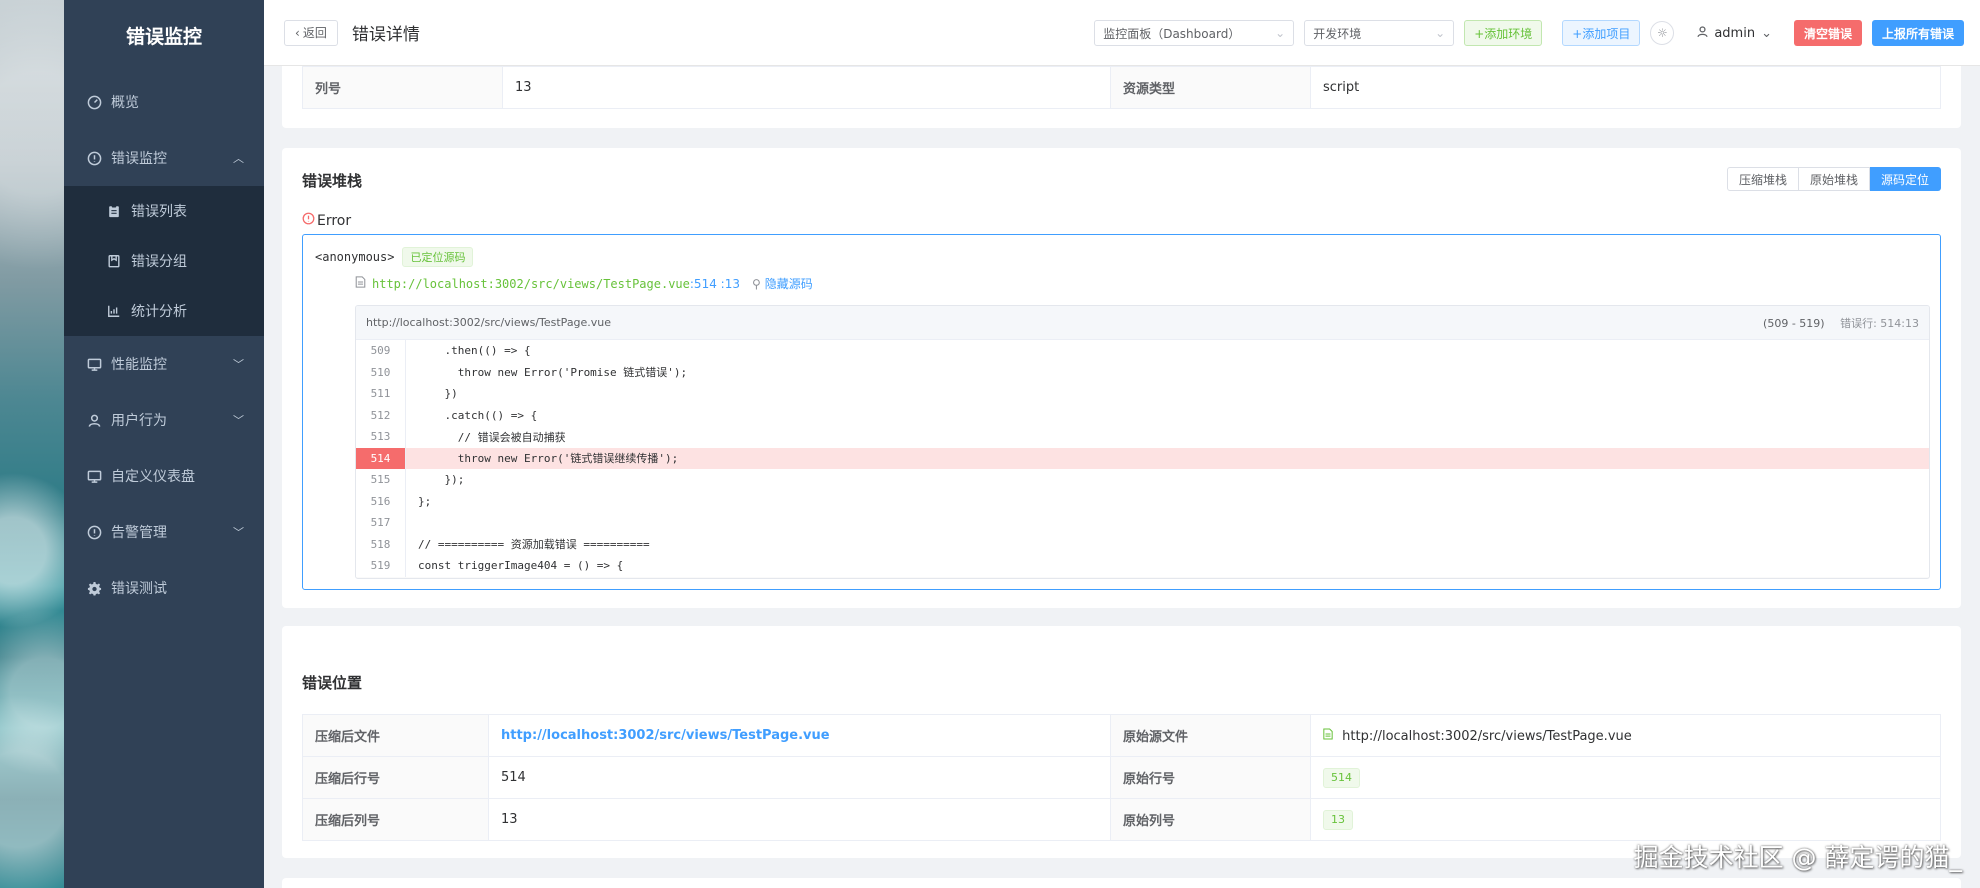 The height and width of the screenshot is (888, 1980). I want to click on original-file-label: 原始源文件, so click(1210, 735).